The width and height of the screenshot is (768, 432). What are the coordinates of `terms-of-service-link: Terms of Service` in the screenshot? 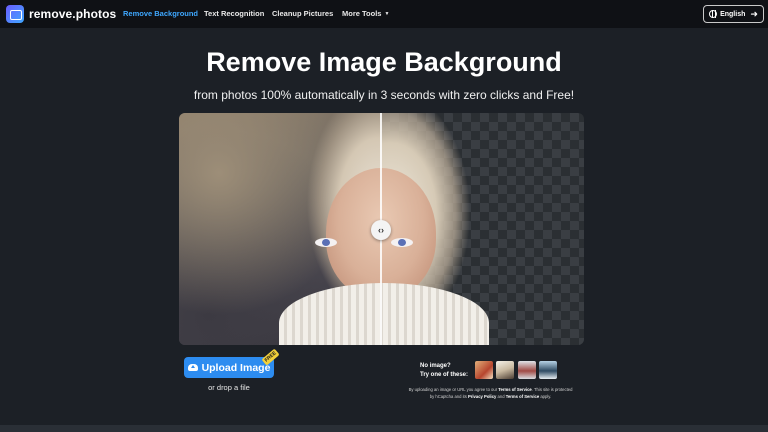 It's located at (514, 389).